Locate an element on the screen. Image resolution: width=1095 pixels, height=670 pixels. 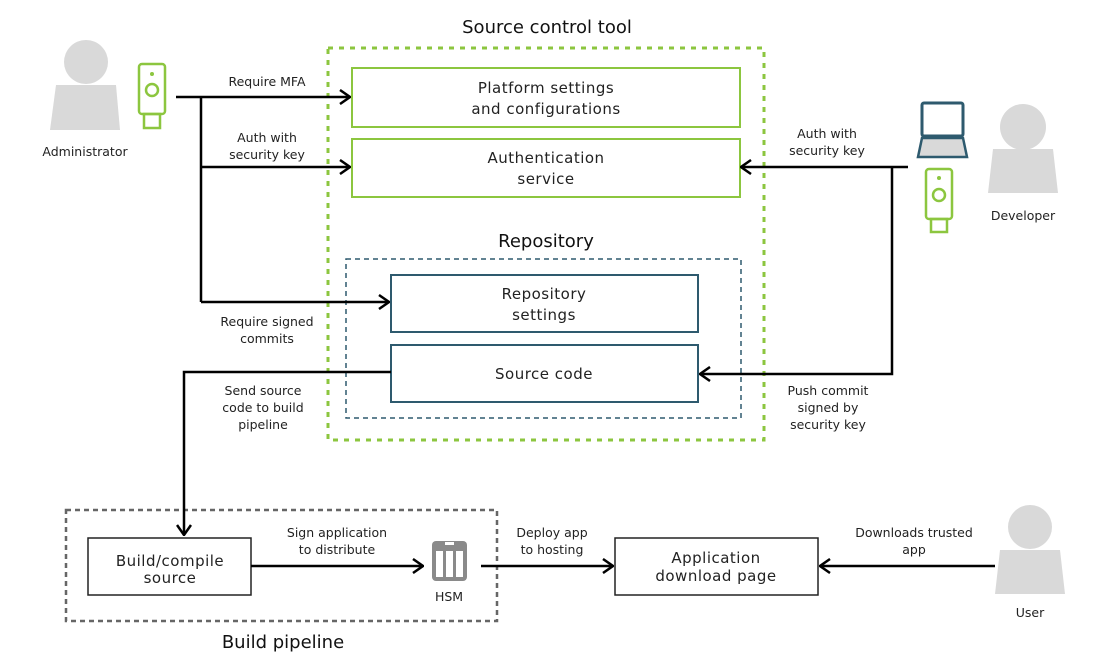
svg-text: Deploy app is located at coordinates (551, 532).